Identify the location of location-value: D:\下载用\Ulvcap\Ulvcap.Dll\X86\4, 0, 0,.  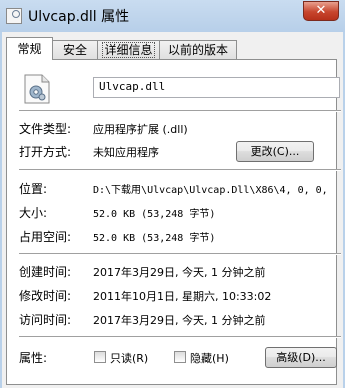
(210, 190).